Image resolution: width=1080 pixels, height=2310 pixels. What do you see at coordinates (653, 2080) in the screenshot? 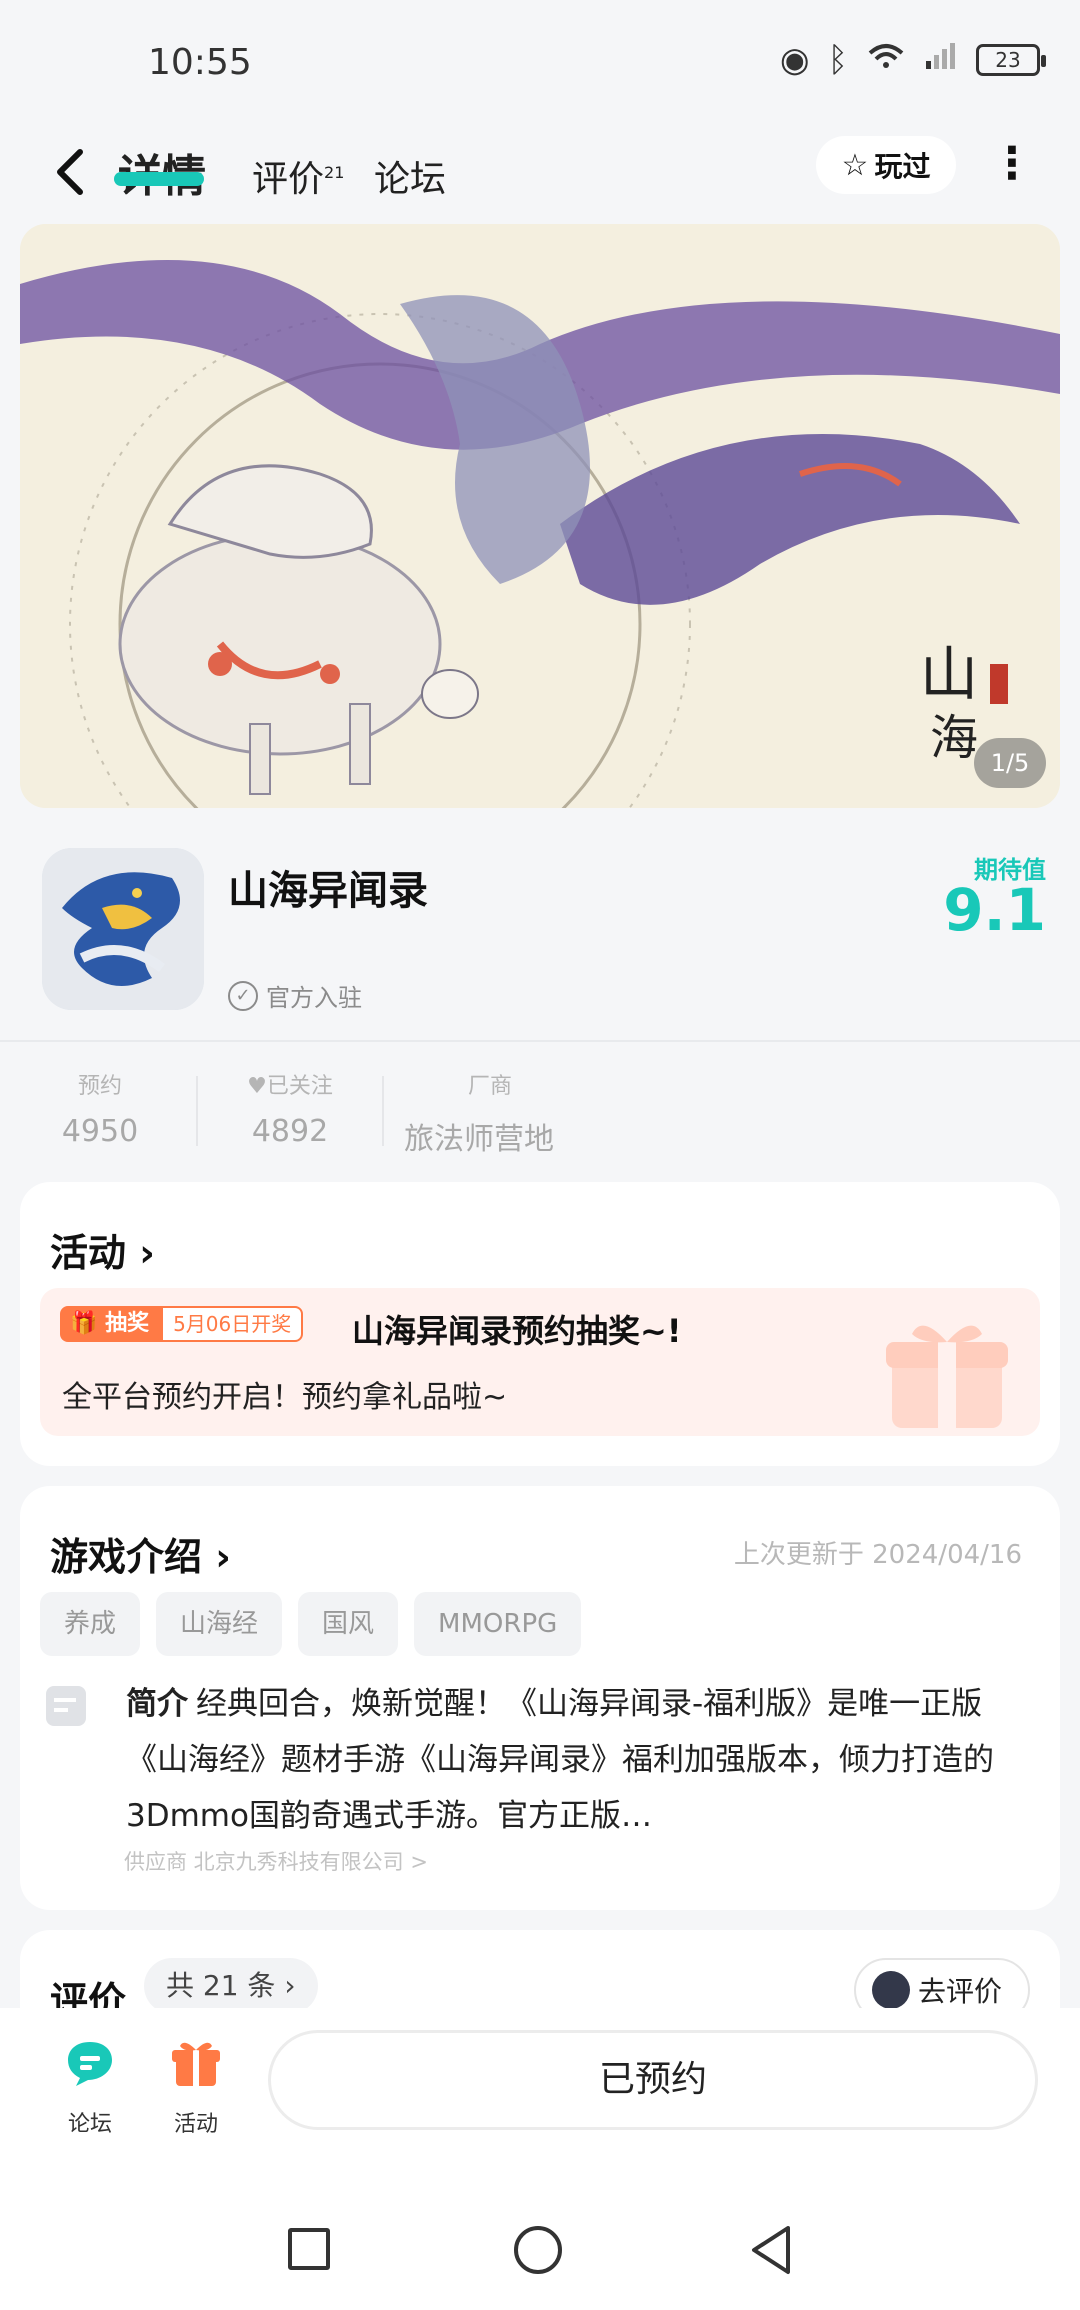
I see `reserved-button: 已预约` at bounding box center [653, 2080].